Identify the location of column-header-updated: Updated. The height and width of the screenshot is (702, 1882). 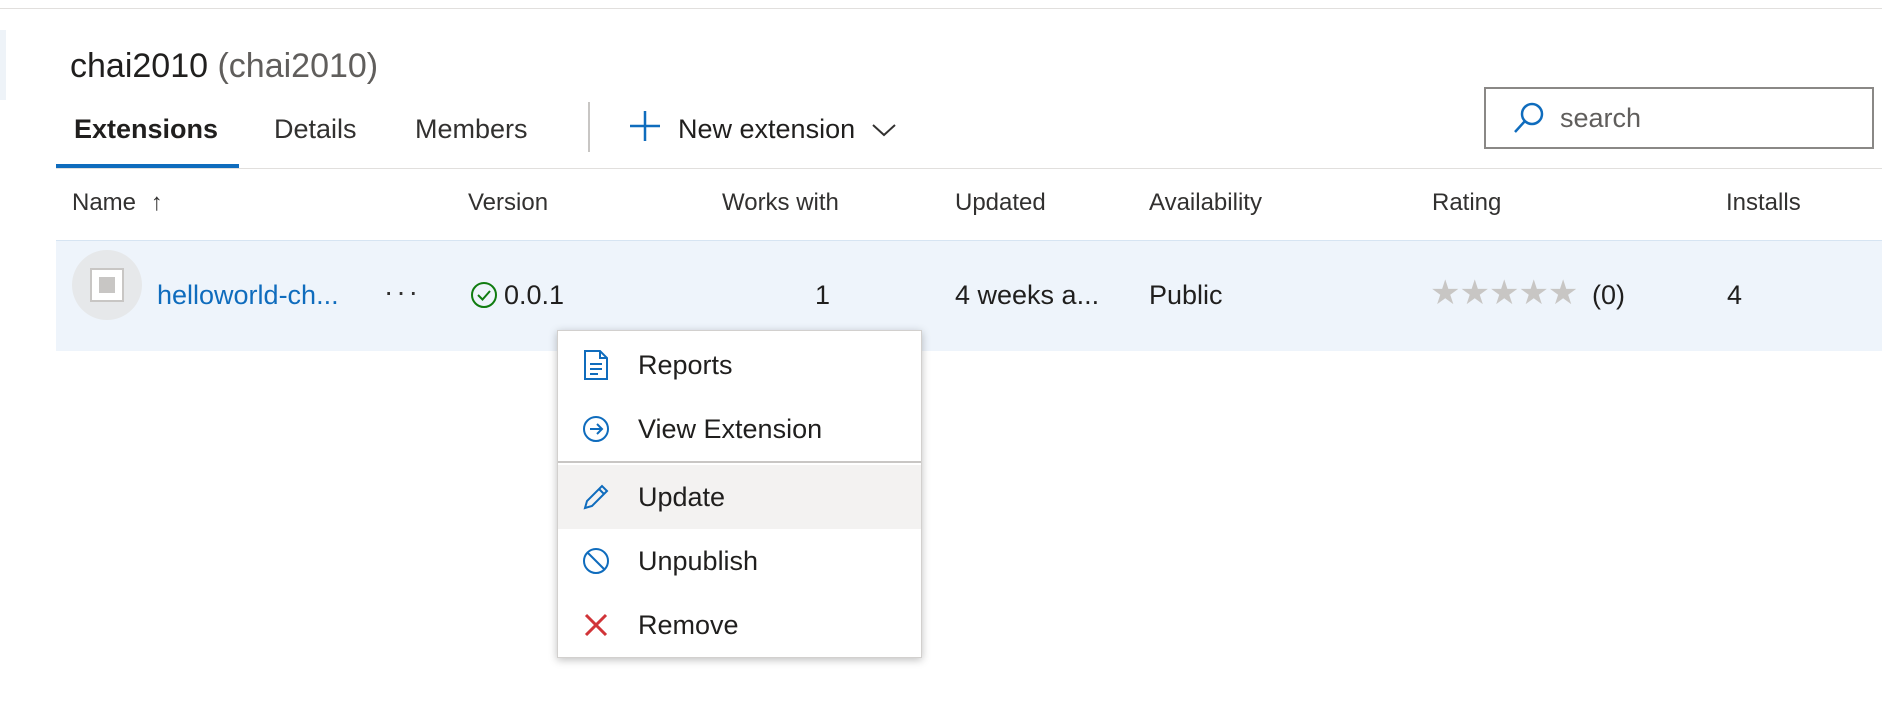
(1000, 203).